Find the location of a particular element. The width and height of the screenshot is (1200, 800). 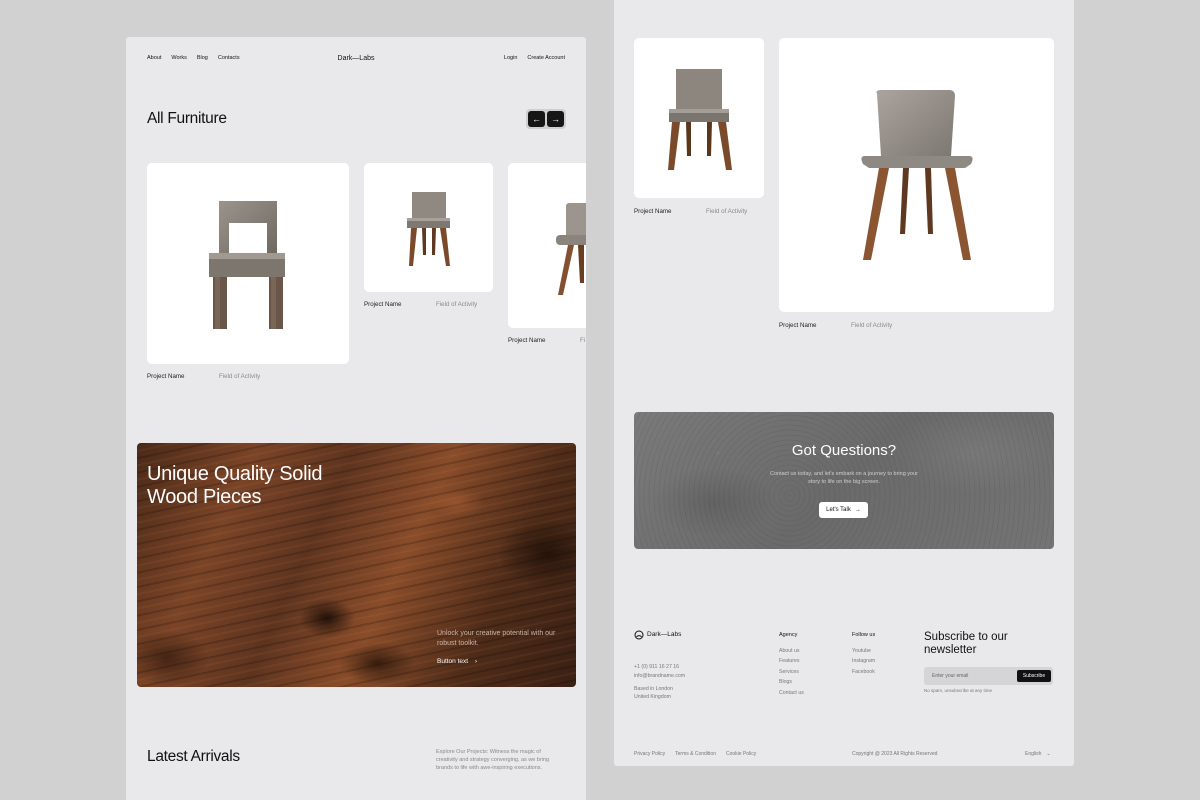

nav-link-works: Works is located at coordinates (178, 58).